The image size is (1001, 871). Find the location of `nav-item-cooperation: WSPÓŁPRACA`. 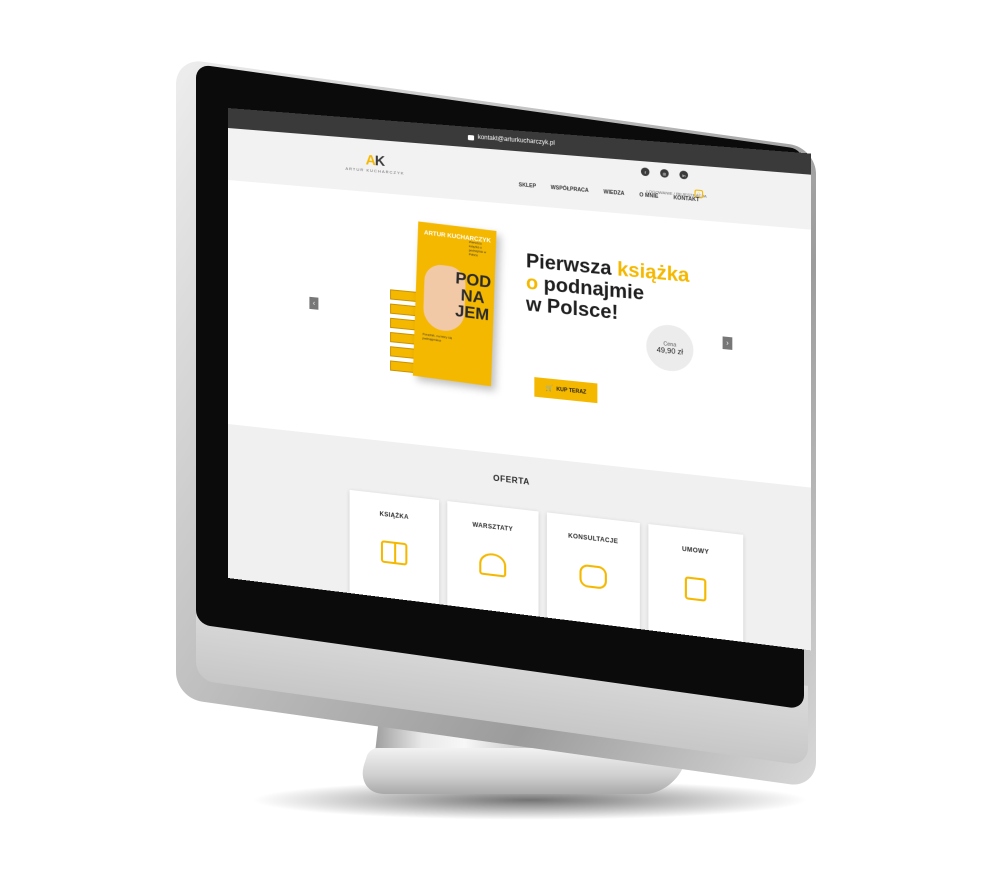

nav-item-cooperation: WSPÓŁPRACA is located at coordinates (570, 189).